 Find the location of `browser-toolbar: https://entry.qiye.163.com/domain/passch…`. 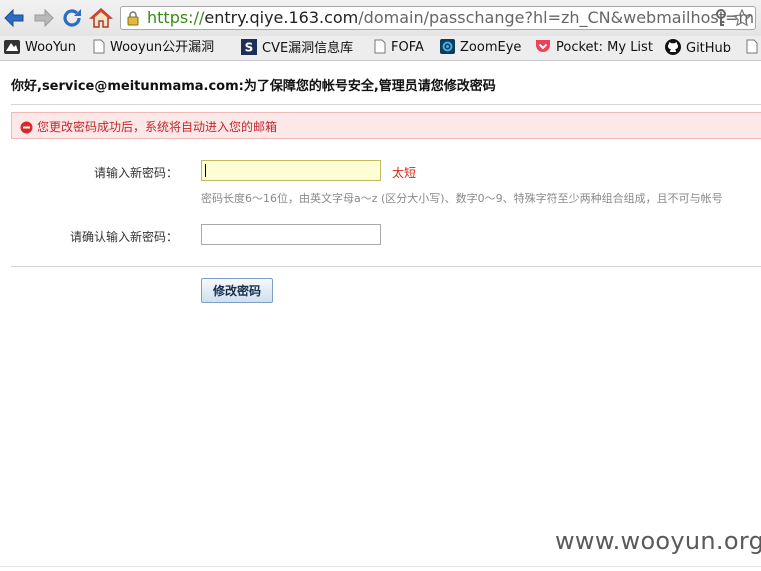

browser-toolbar: https://entry.qiye.163.com/domain/passch… is located at coordinates (380, 18).